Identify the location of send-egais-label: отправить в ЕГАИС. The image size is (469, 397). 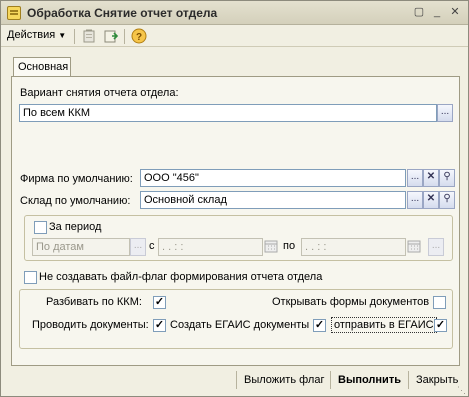
(384, 325).